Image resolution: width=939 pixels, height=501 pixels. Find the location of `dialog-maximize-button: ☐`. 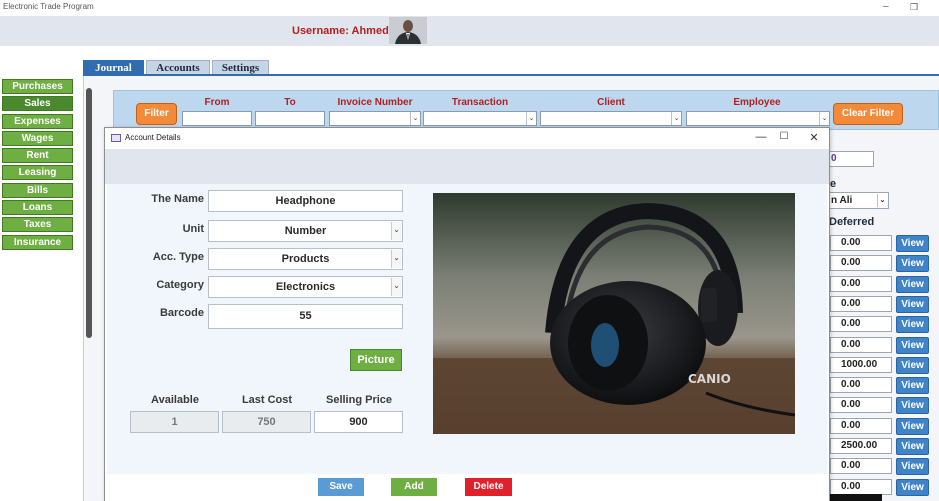

dialog-maximize-button: ☐ is located at coordinates (784, 136).